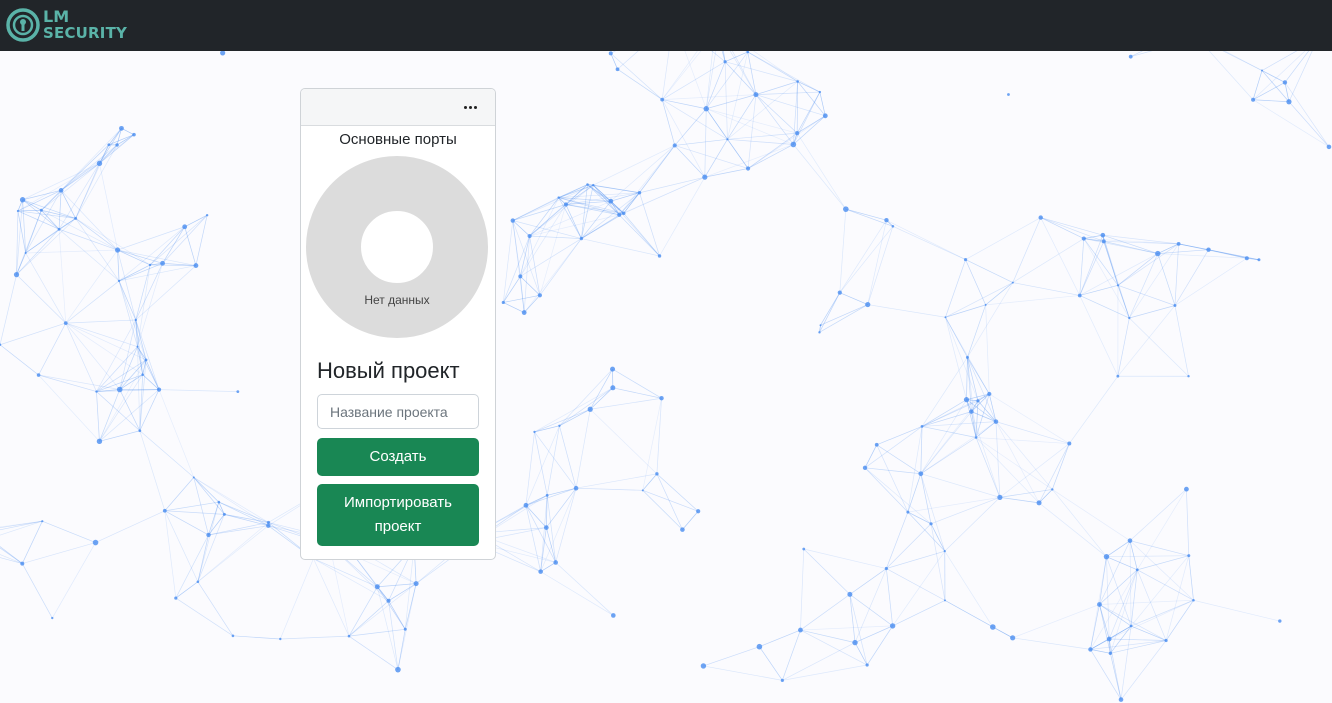 This screenshot has height=703, width=1332. What do you see at coordinates (398, 411) in the screenshot?
I see `project-name-input` at bounding box center [398, 411].